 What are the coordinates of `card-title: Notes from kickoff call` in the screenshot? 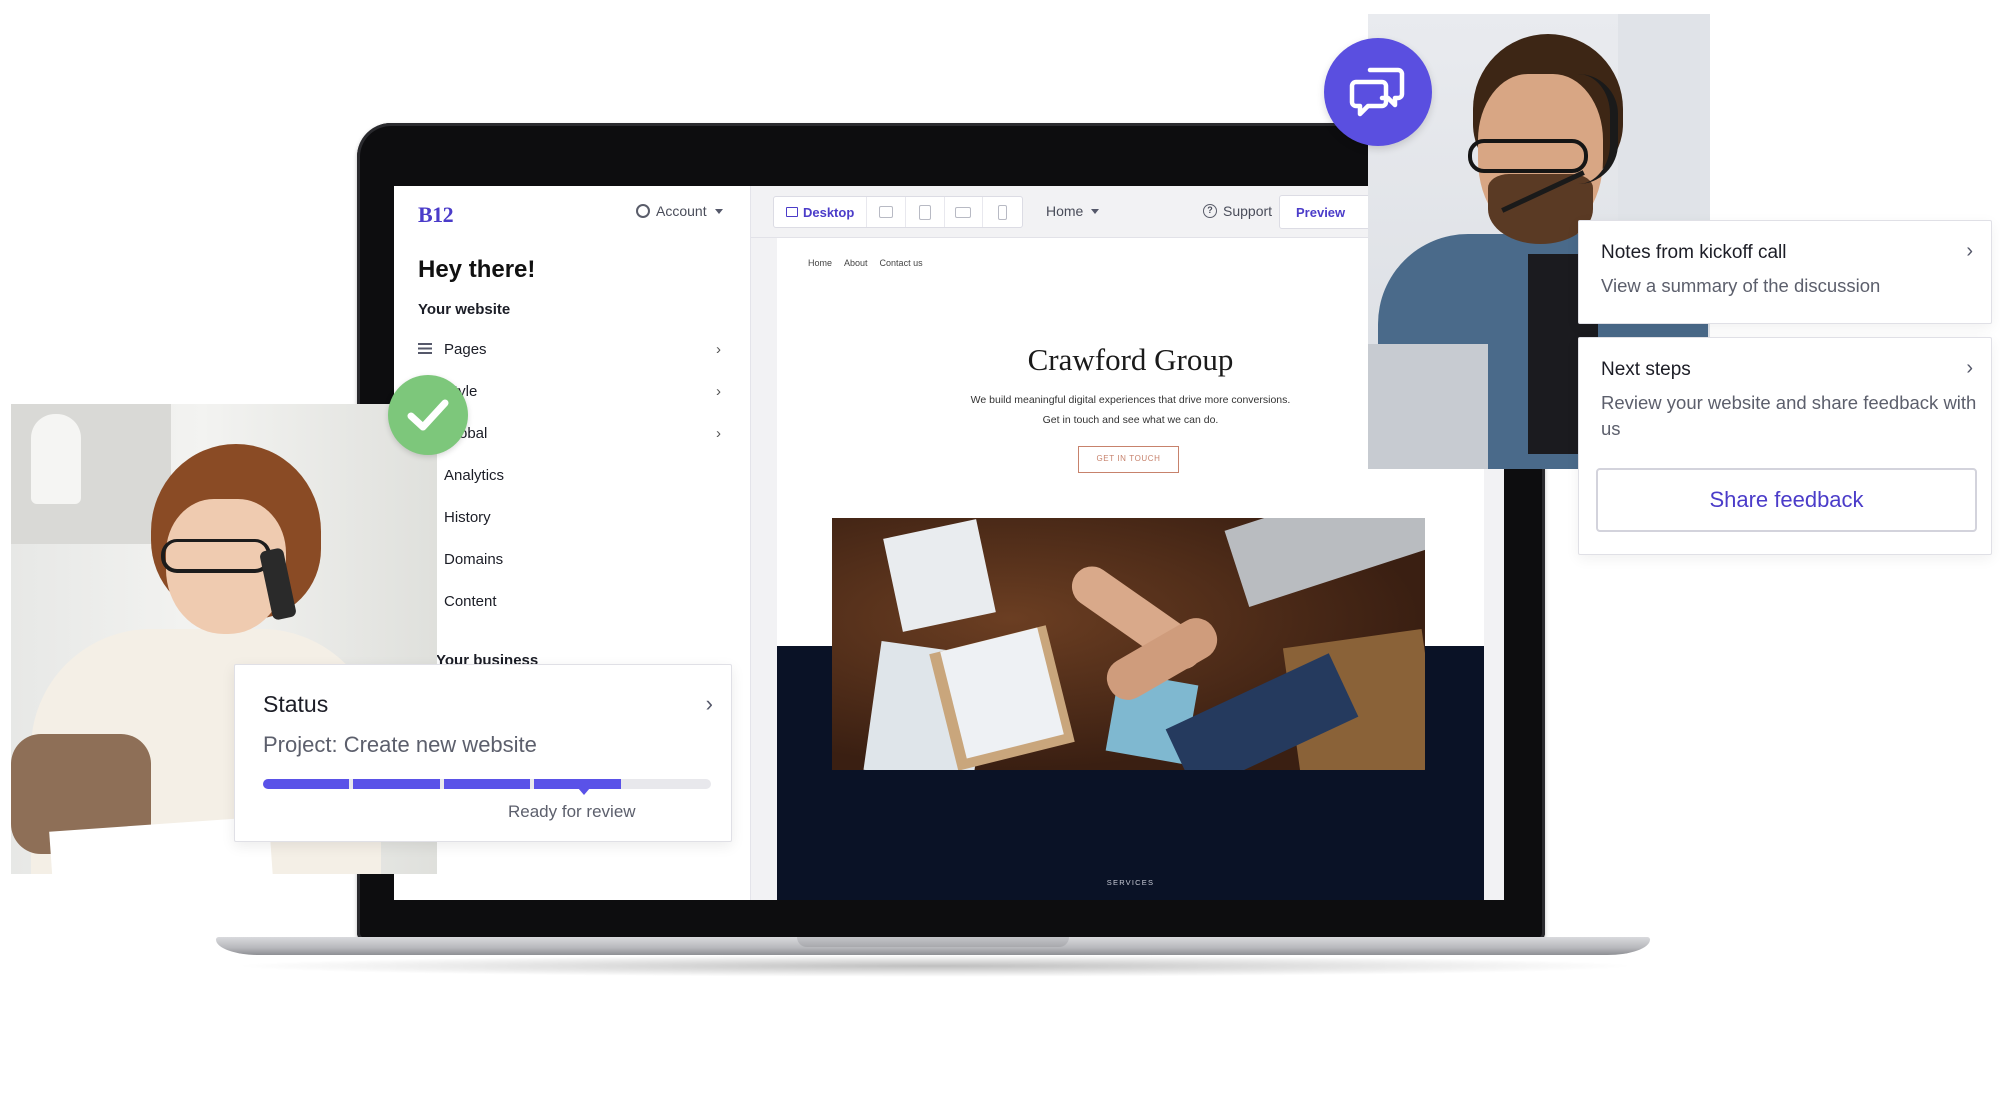 It's located at (1694, 252).